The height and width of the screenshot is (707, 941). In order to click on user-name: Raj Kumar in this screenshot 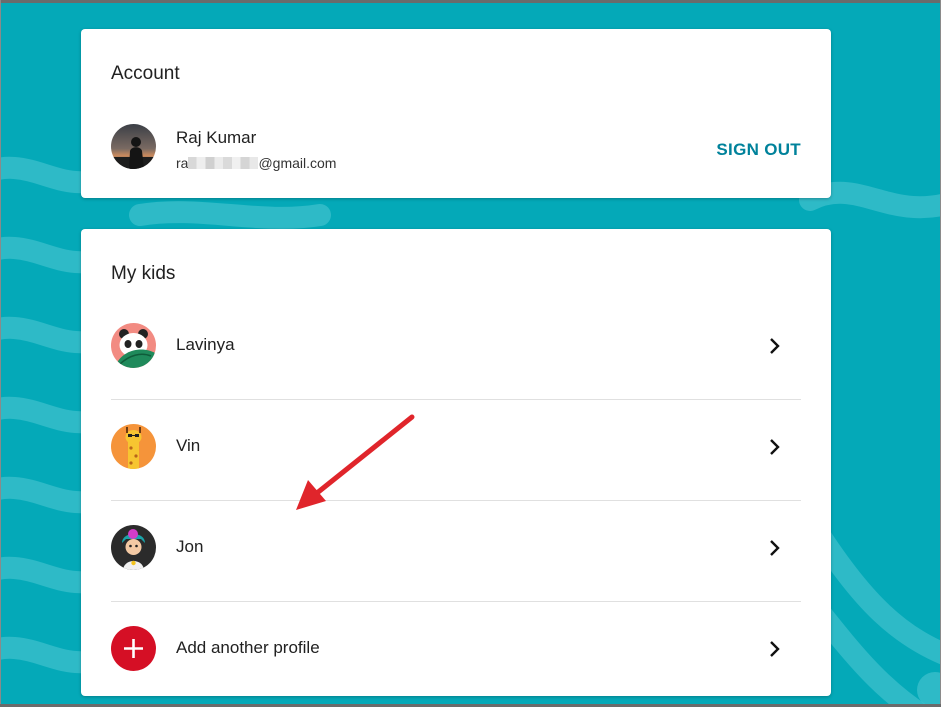, I will do `click(216, 137)`.